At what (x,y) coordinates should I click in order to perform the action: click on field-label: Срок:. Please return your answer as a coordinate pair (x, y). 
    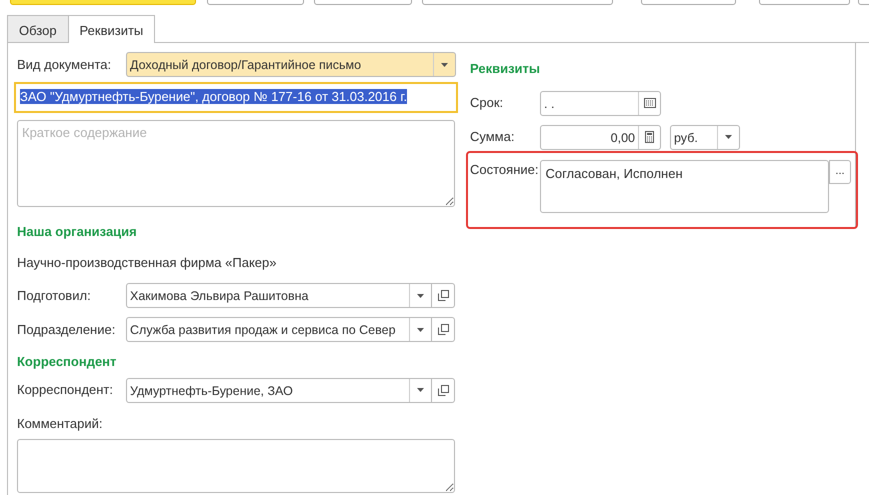
    Looking at the image, I should click on (487, 103).